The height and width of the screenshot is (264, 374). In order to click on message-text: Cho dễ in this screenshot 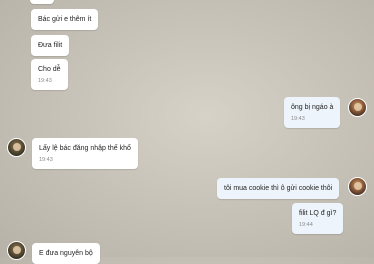, I will do `click(49, 69)`.